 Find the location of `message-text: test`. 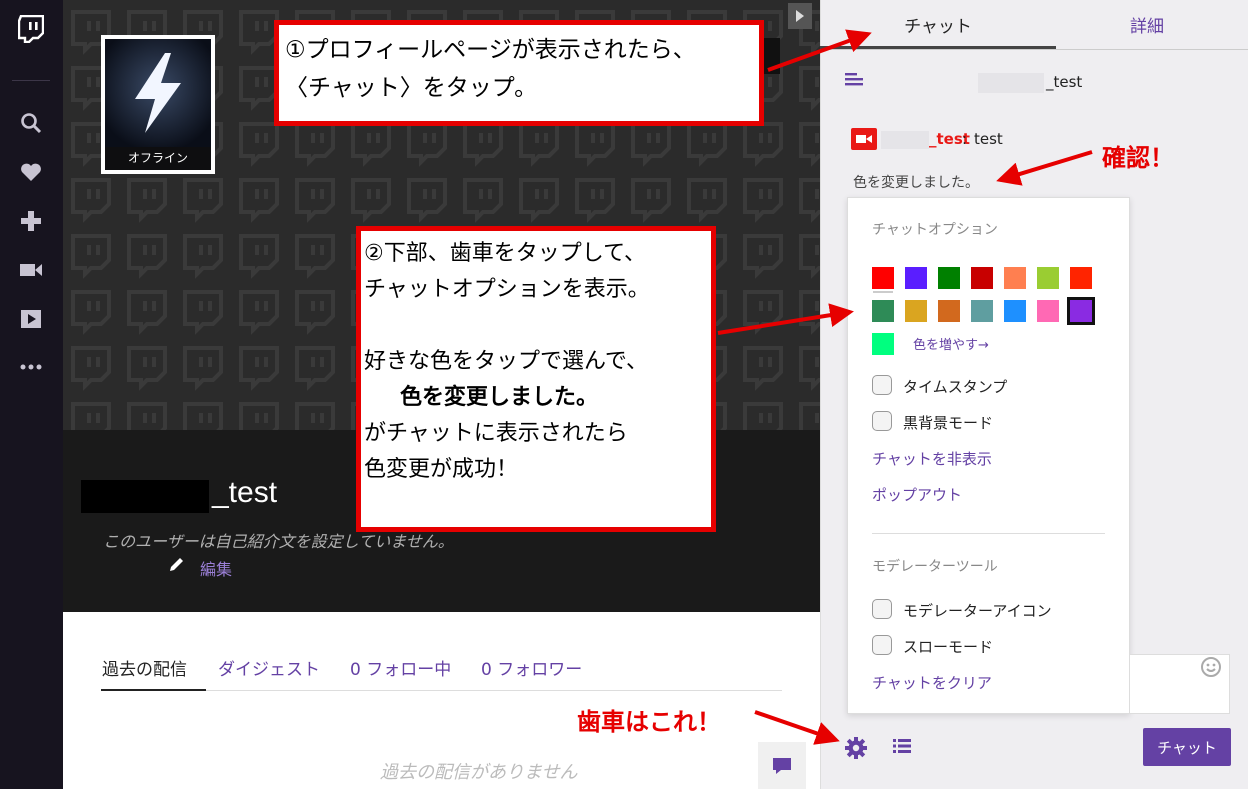

message-text: test is located at coordinates (988, 139).